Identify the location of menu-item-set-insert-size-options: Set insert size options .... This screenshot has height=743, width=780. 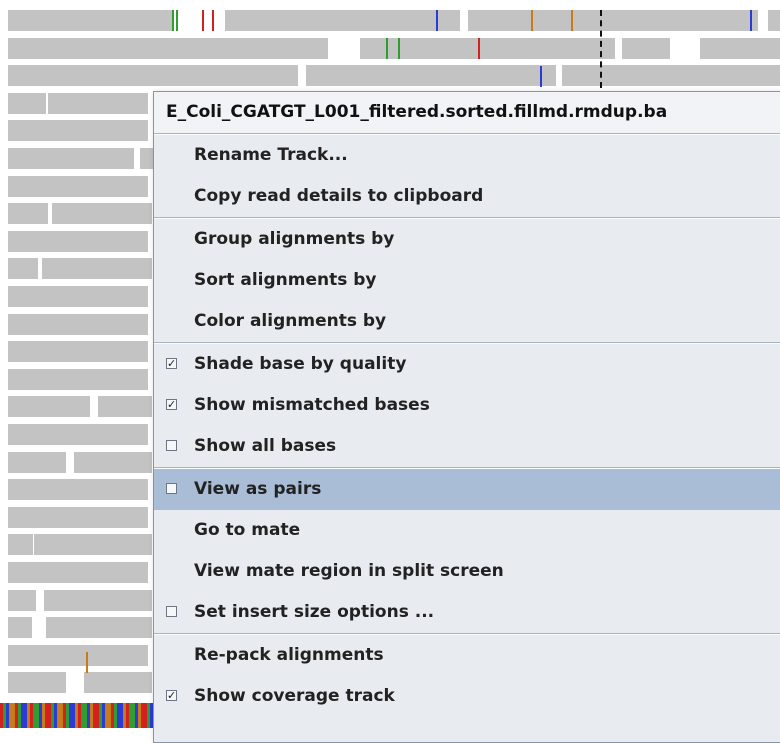
(467, 612).